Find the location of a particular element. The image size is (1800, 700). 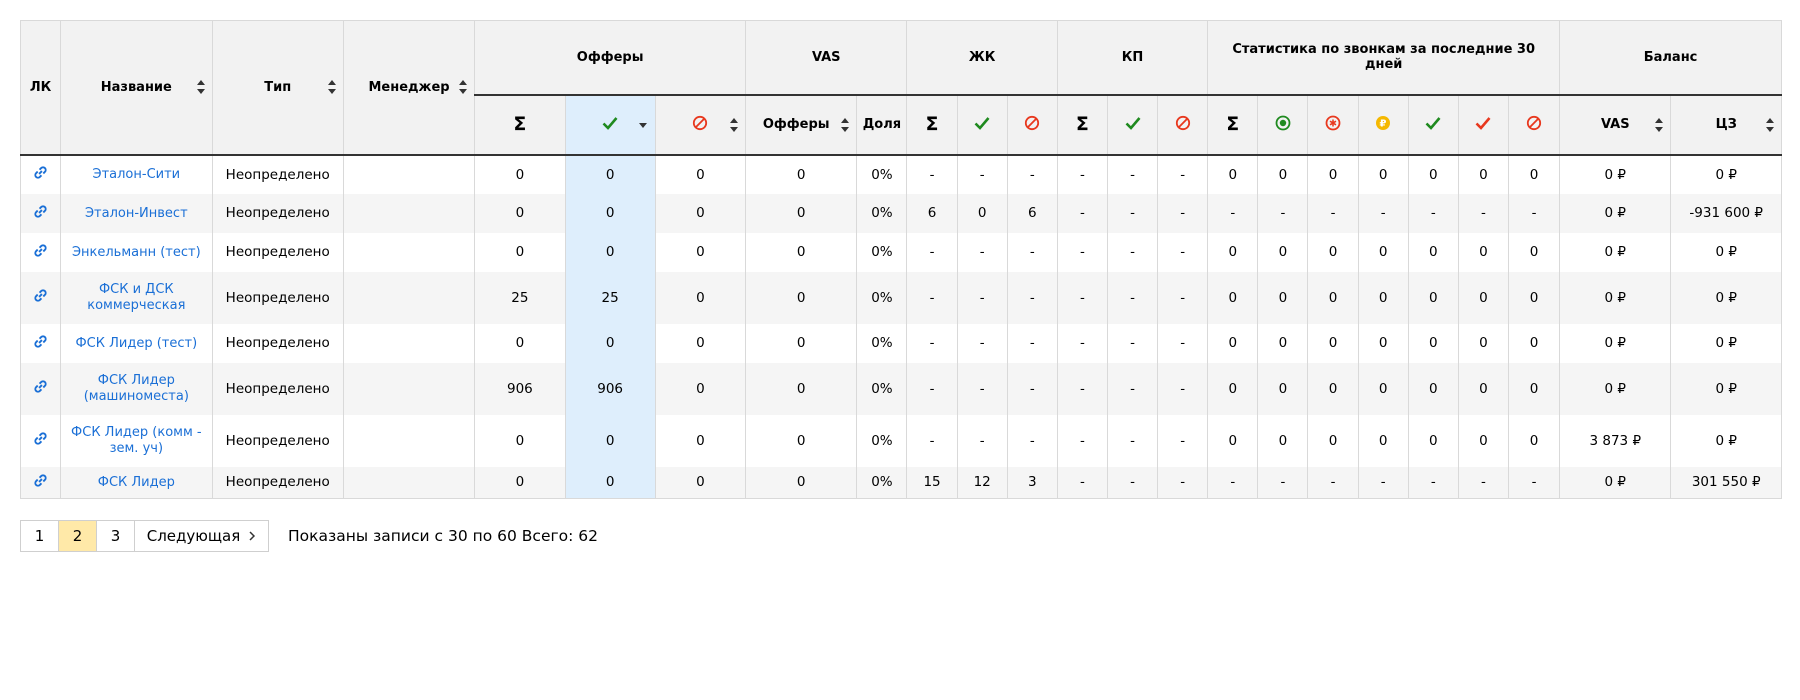

account-name-cell: ФСК Лидер (комм - зем. уч) is located at coordinates (136, 440).